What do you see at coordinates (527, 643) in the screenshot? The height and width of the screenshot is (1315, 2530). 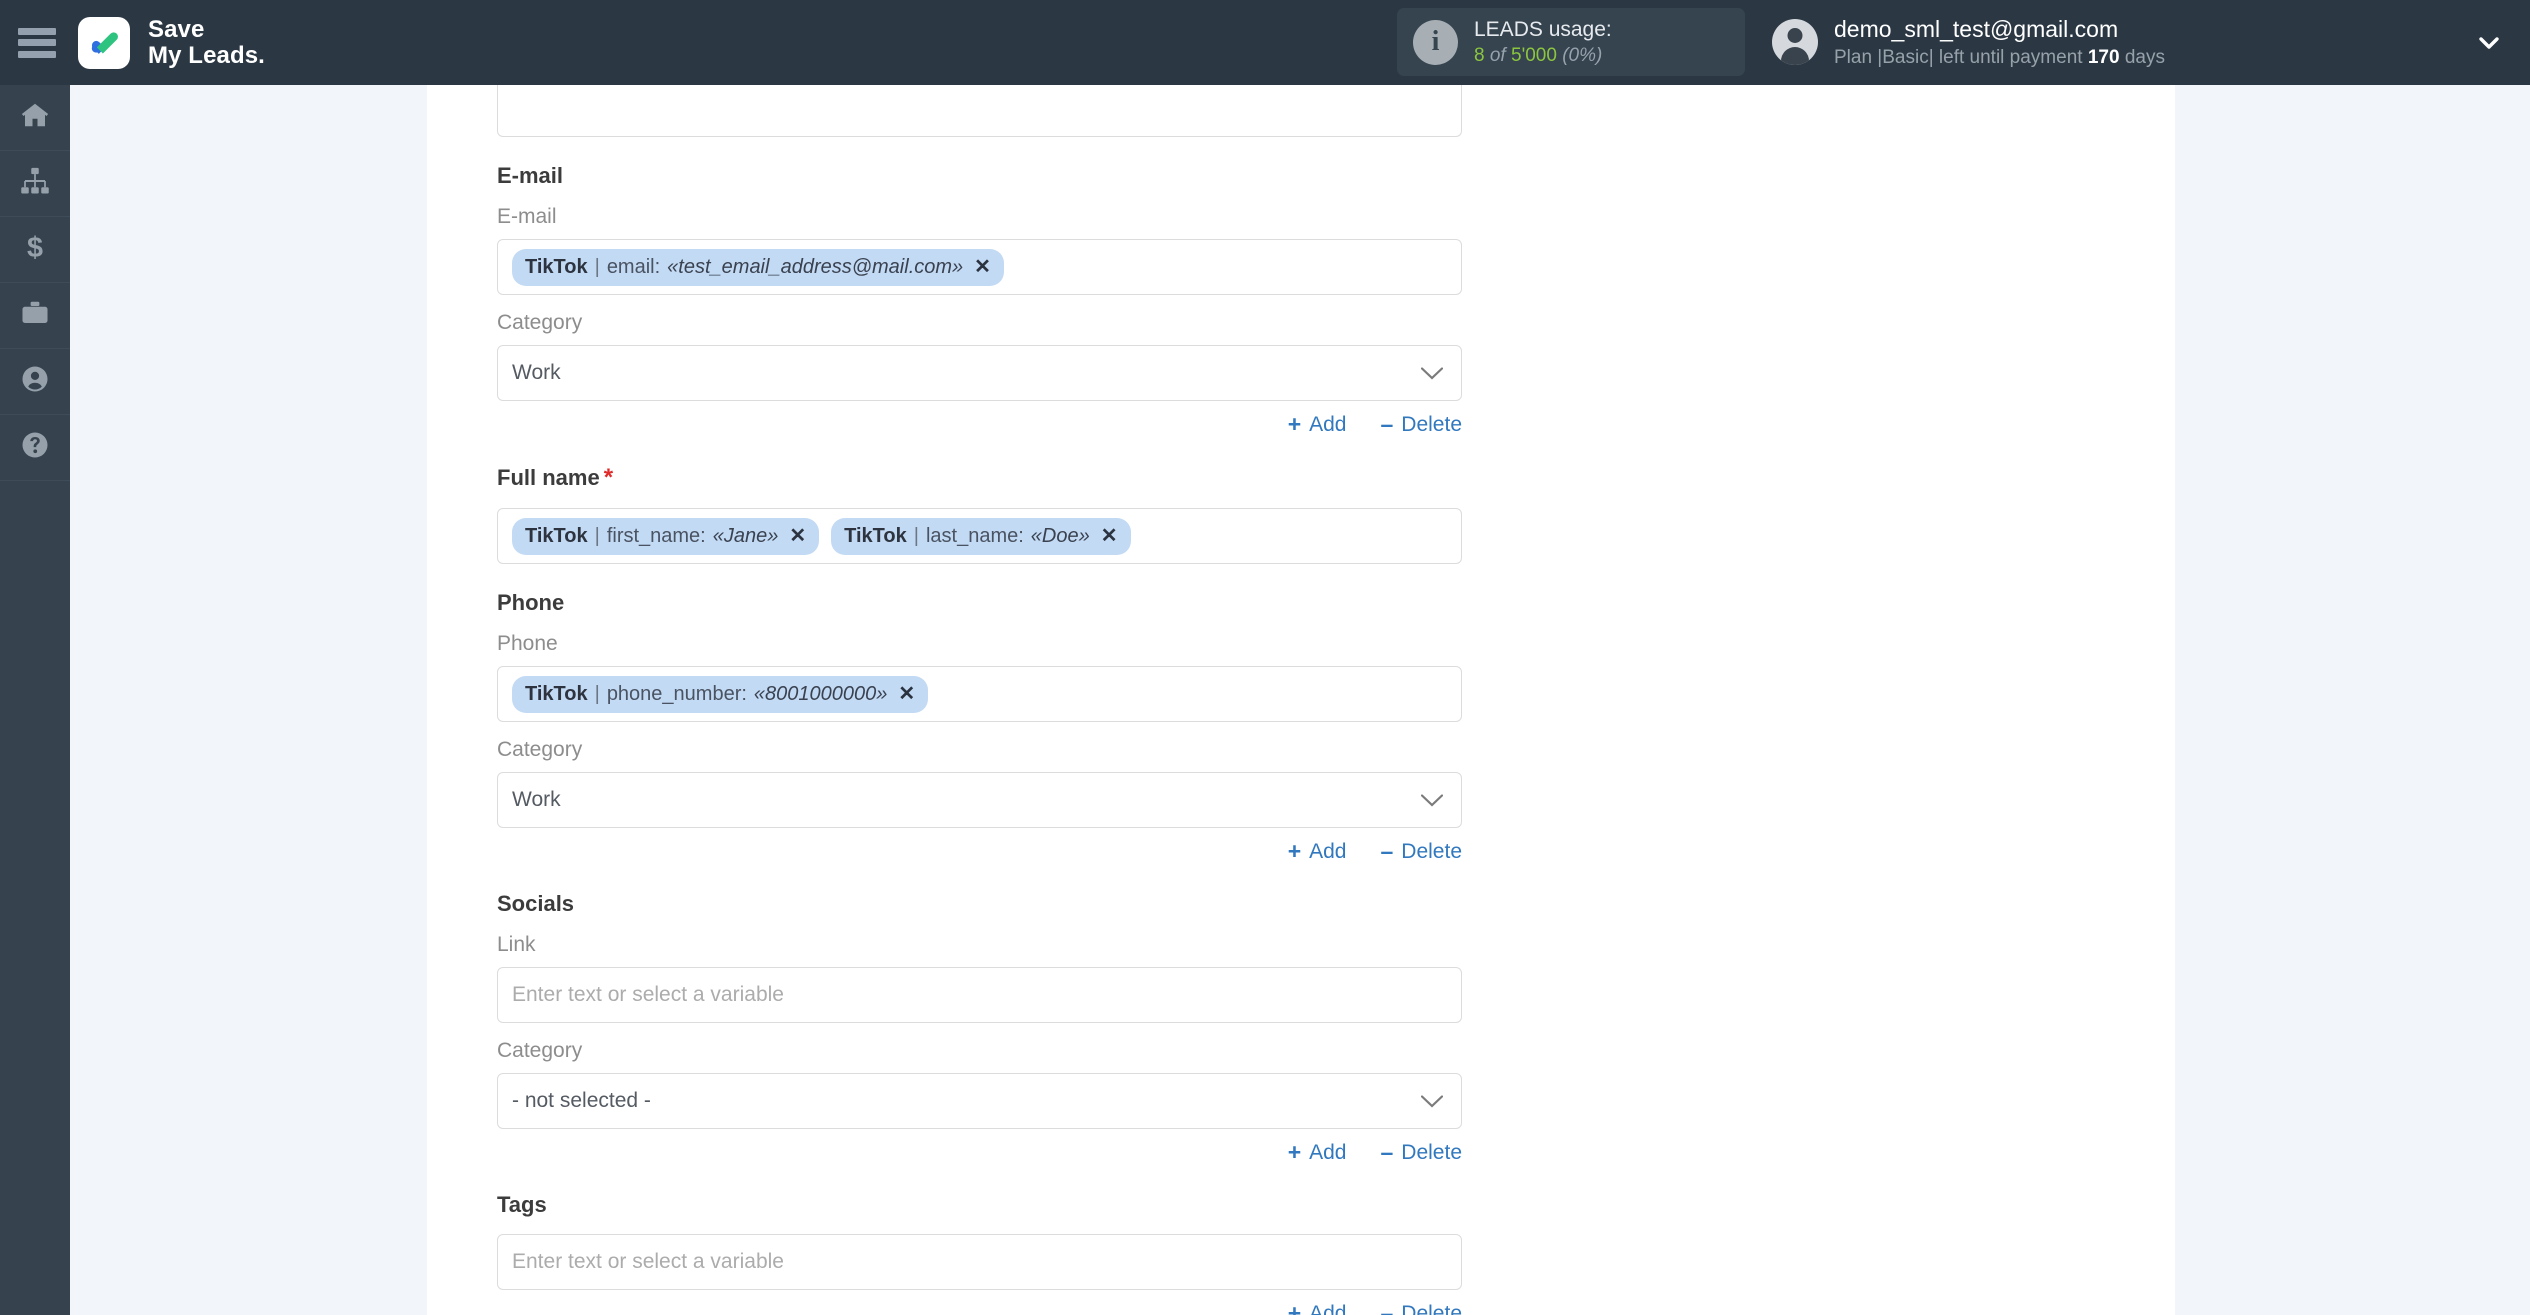 I see `phone-field-label: Phone` at bounding box center [527, 643].